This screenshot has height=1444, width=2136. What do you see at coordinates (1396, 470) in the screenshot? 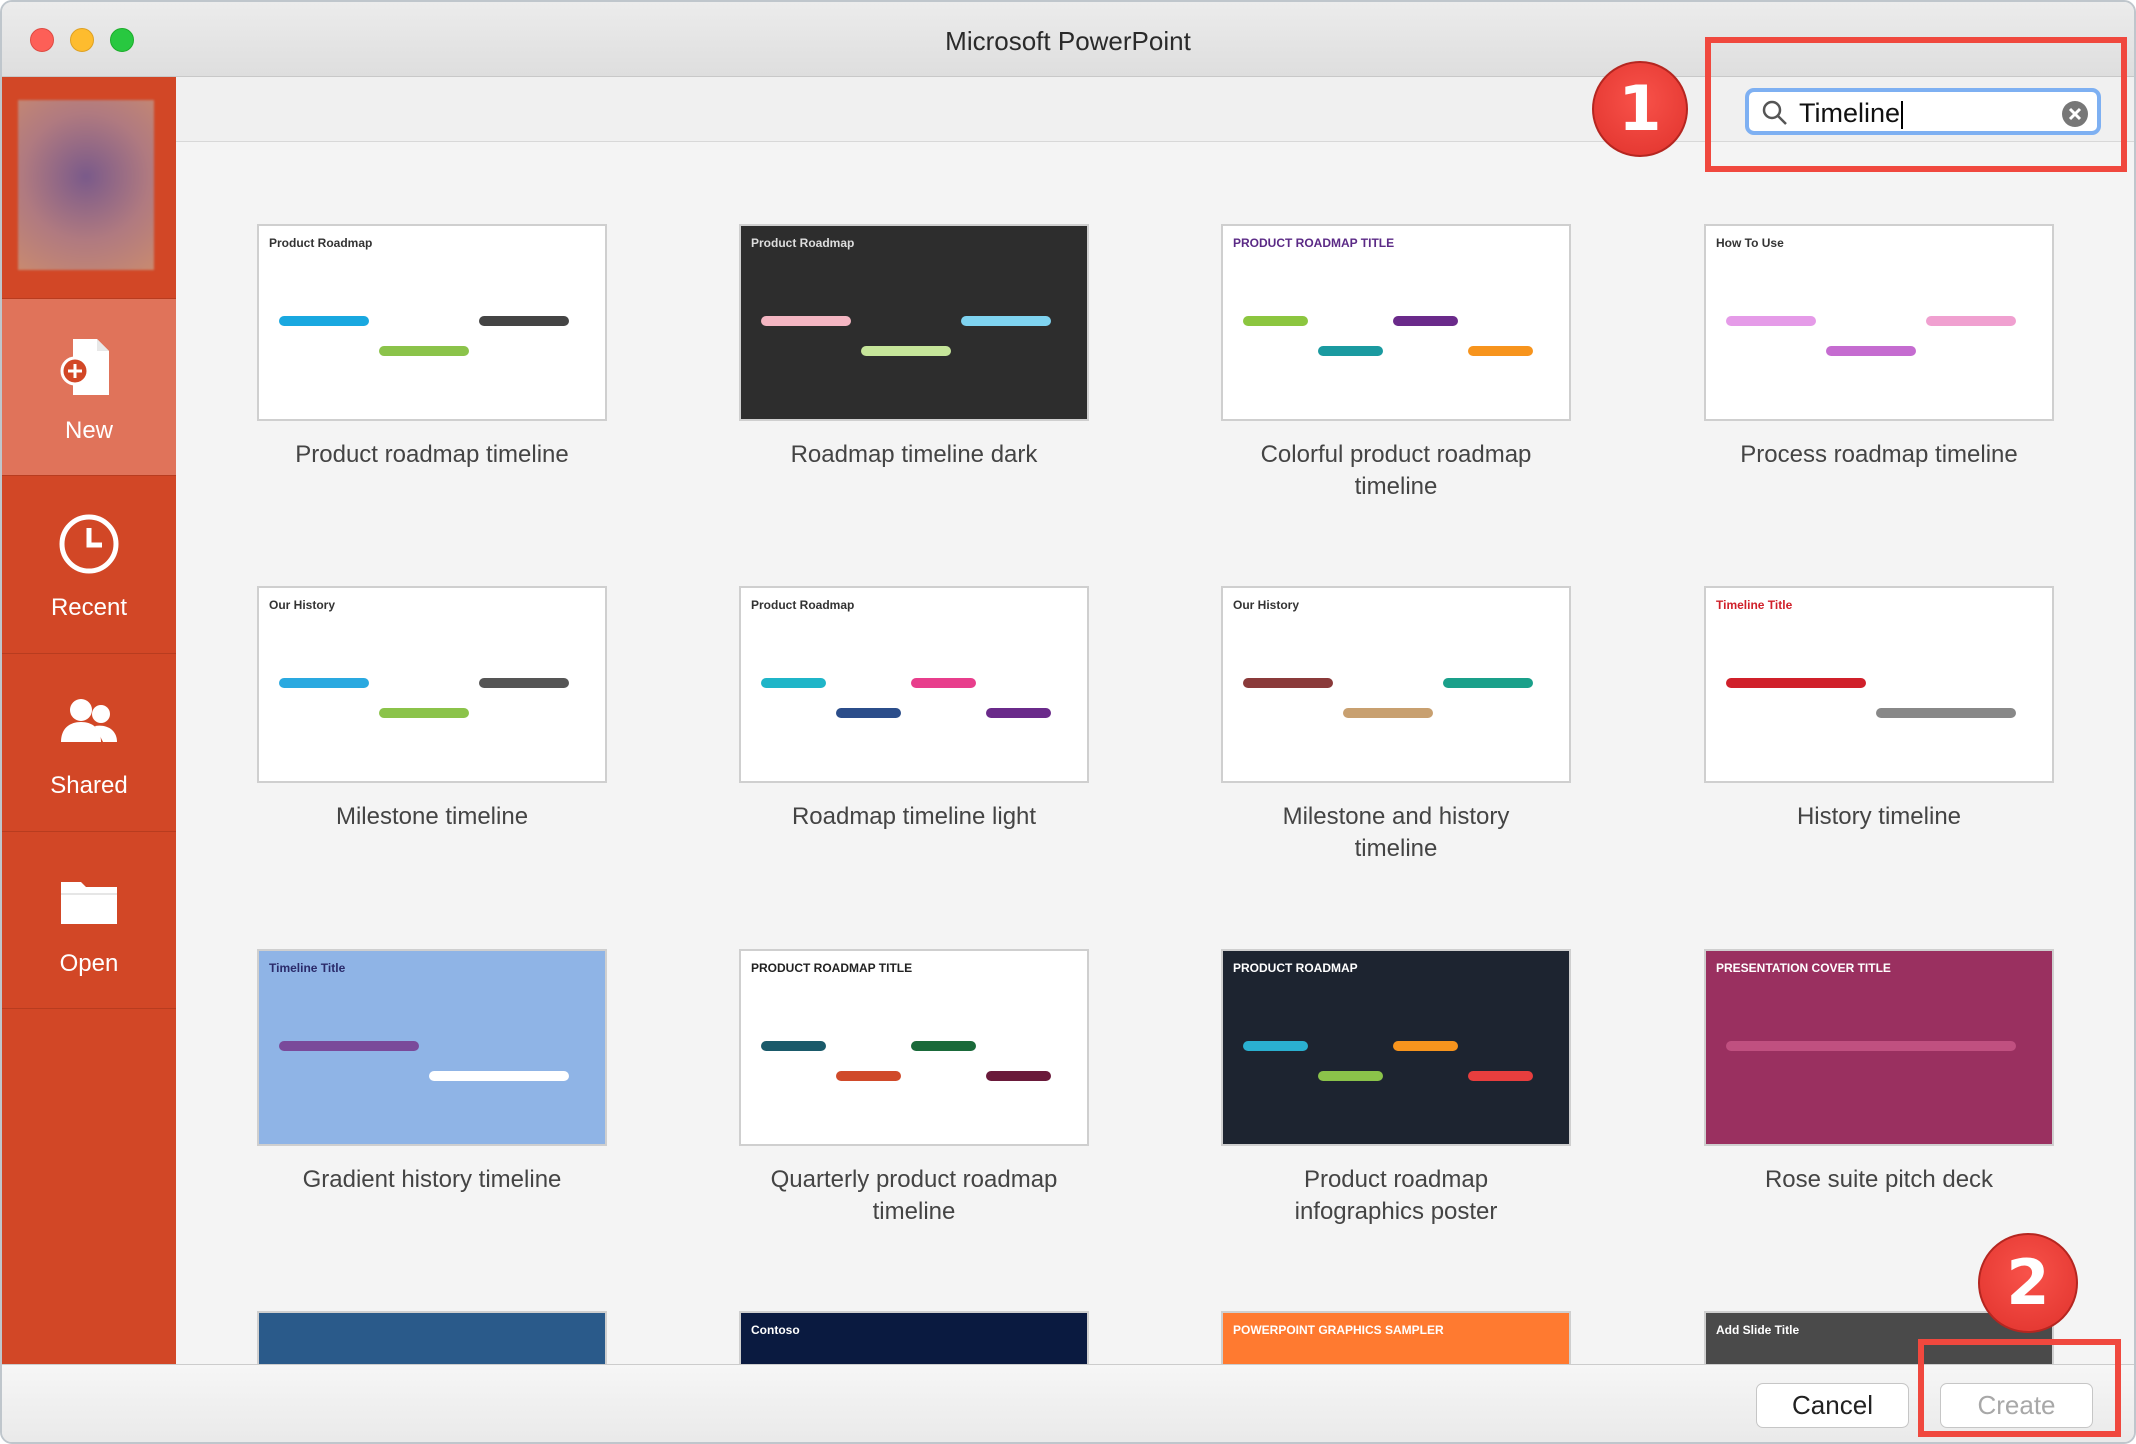
I see `template-name: Colorful product roadmap timeline` at bounding box center [1396, 470].